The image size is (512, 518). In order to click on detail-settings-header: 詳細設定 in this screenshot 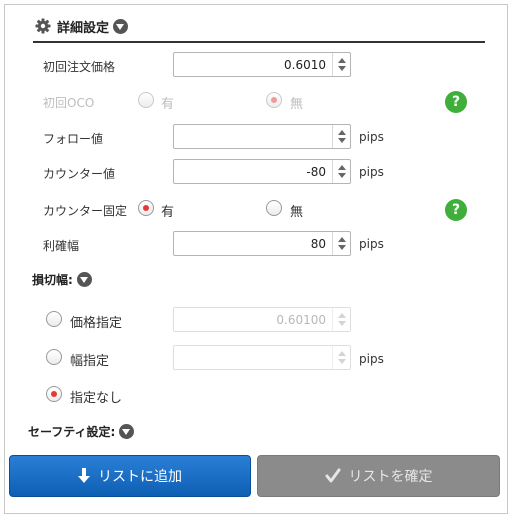, I will do `click(82, 26)`.